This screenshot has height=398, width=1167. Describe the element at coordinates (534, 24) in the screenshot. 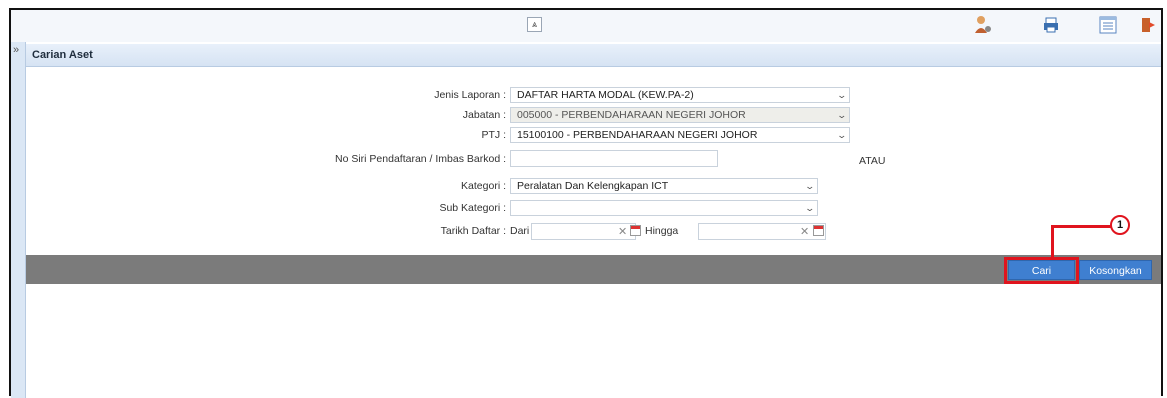

I see `collapse-header-button: ⩓` at that location.